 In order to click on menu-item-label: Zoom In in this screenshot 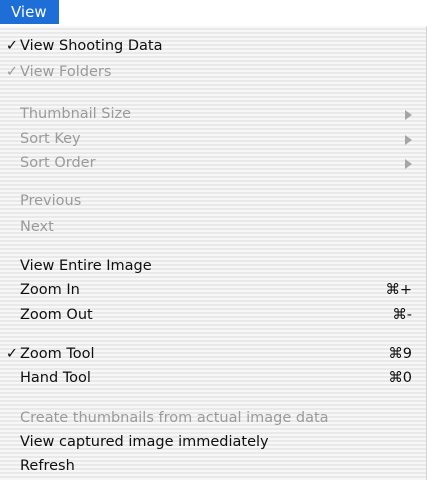, I will do `click(50, 290)`.